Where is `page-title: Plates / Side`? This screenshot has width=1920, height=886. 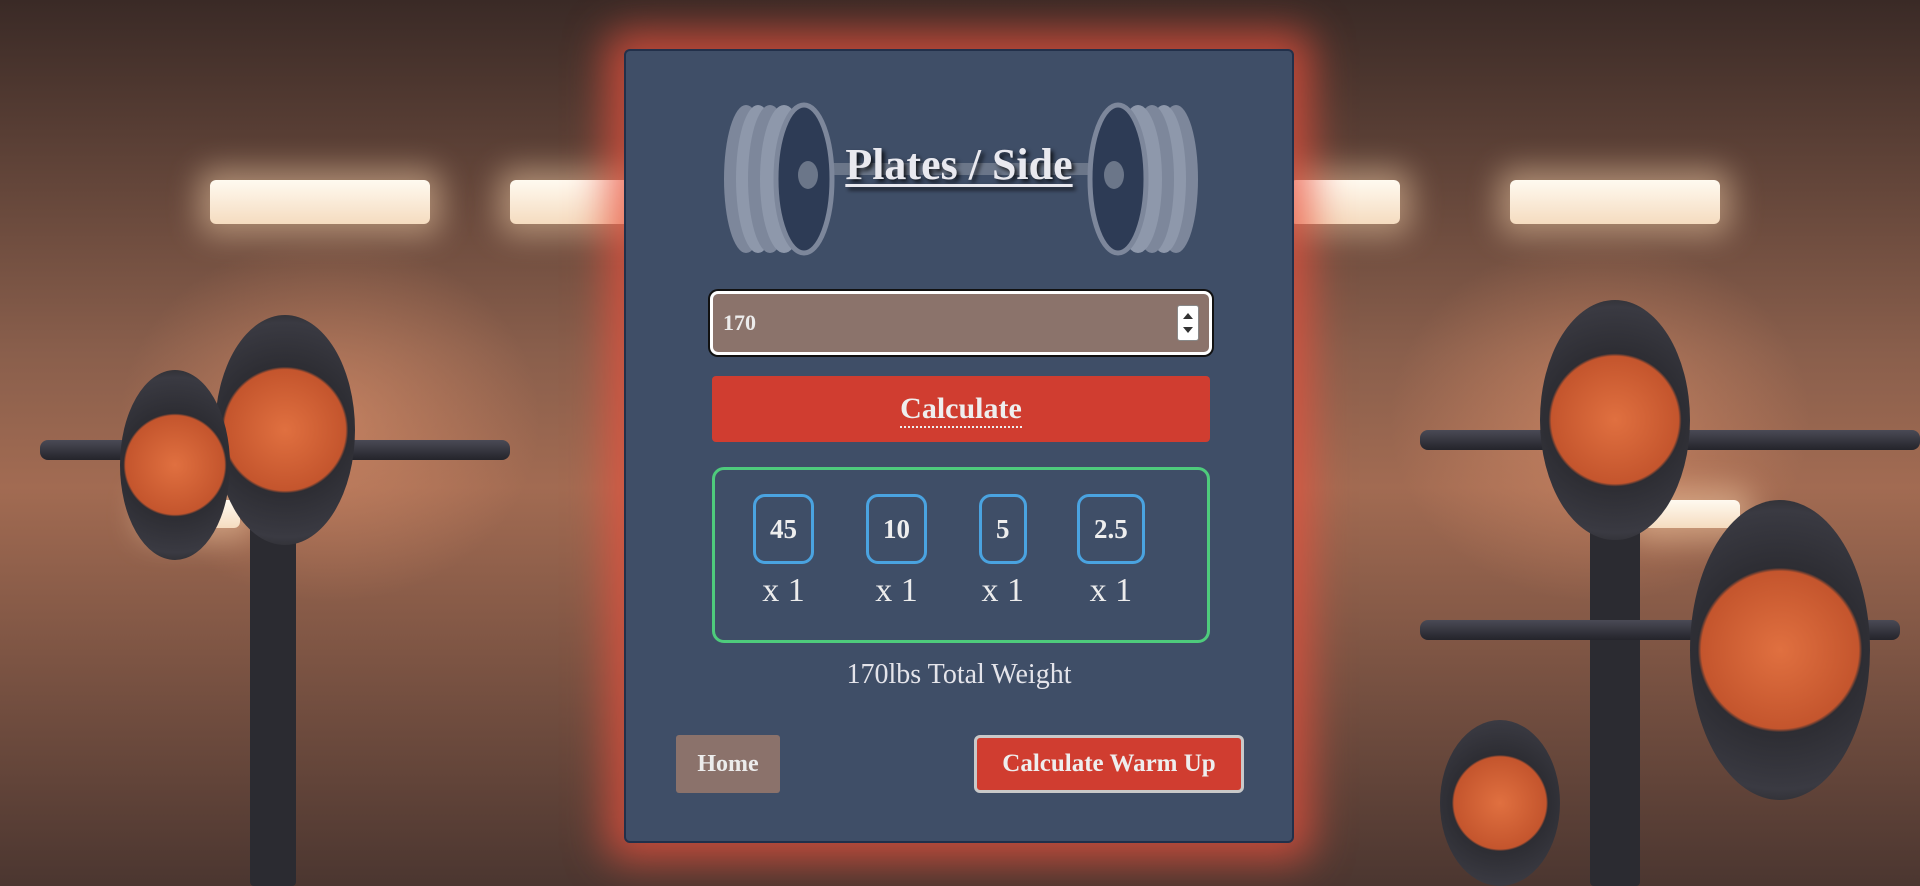 page-title: Plates / Side is located at coordinates (959, 164).